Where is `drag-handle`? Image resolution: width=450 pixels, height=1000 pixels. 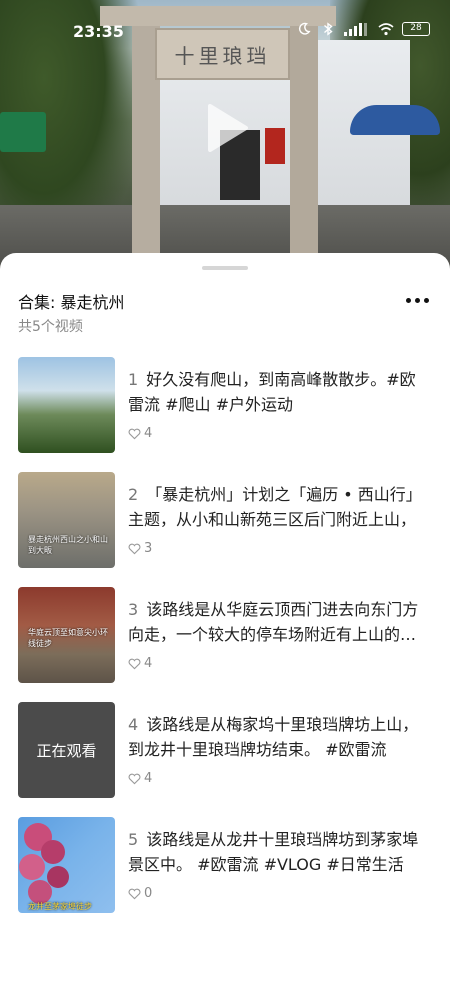 drag-handle is located at coordinates (225, 268).